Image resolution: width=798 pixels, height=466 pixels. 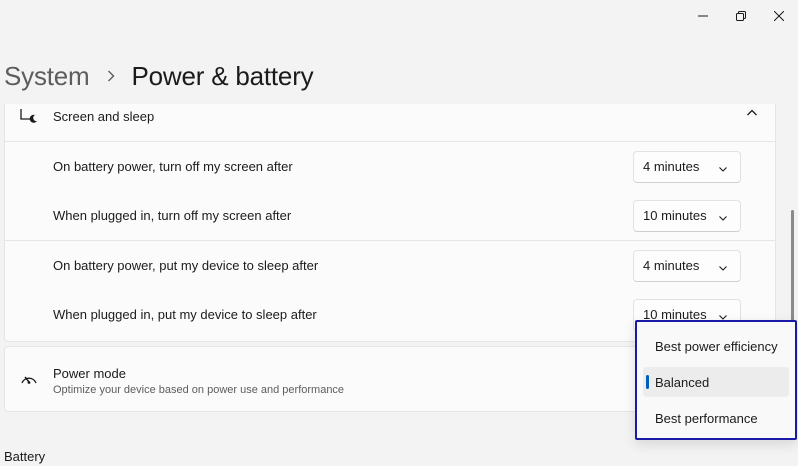 I want to click on page-title: Power & battery, so click(x=222, y=75).